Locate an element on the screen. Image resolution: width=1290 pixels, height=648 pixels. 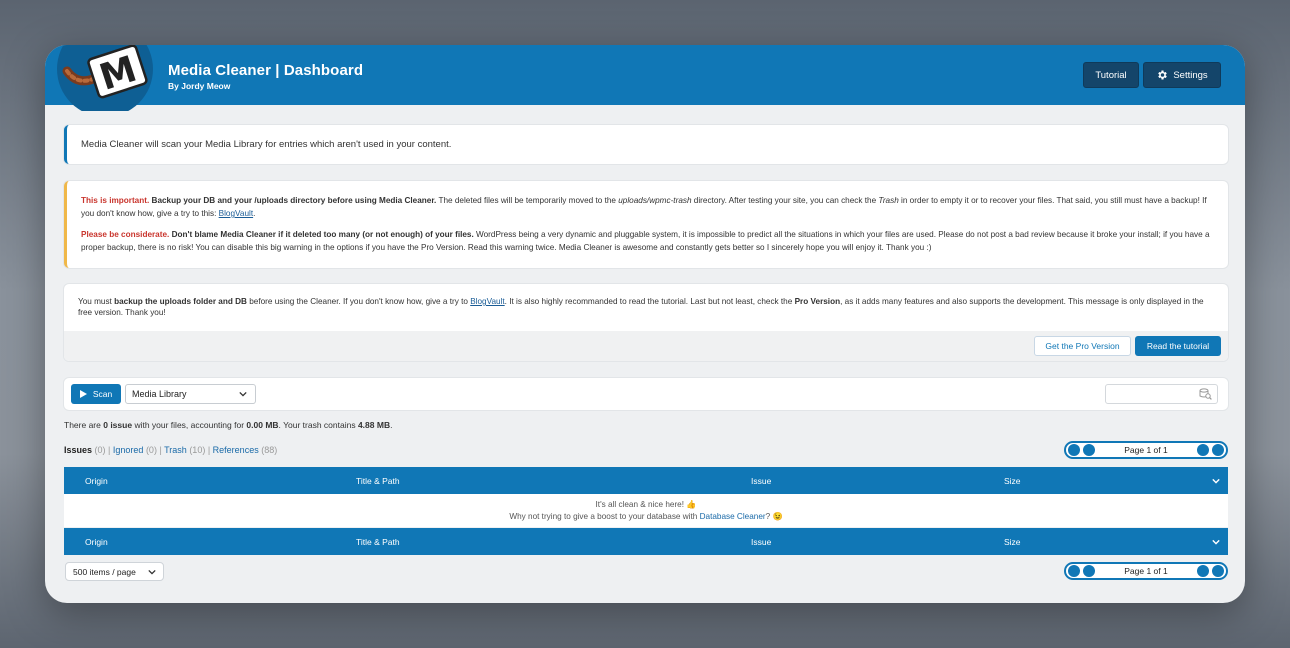
summary-text: There are is located at coordinates (82, 425).